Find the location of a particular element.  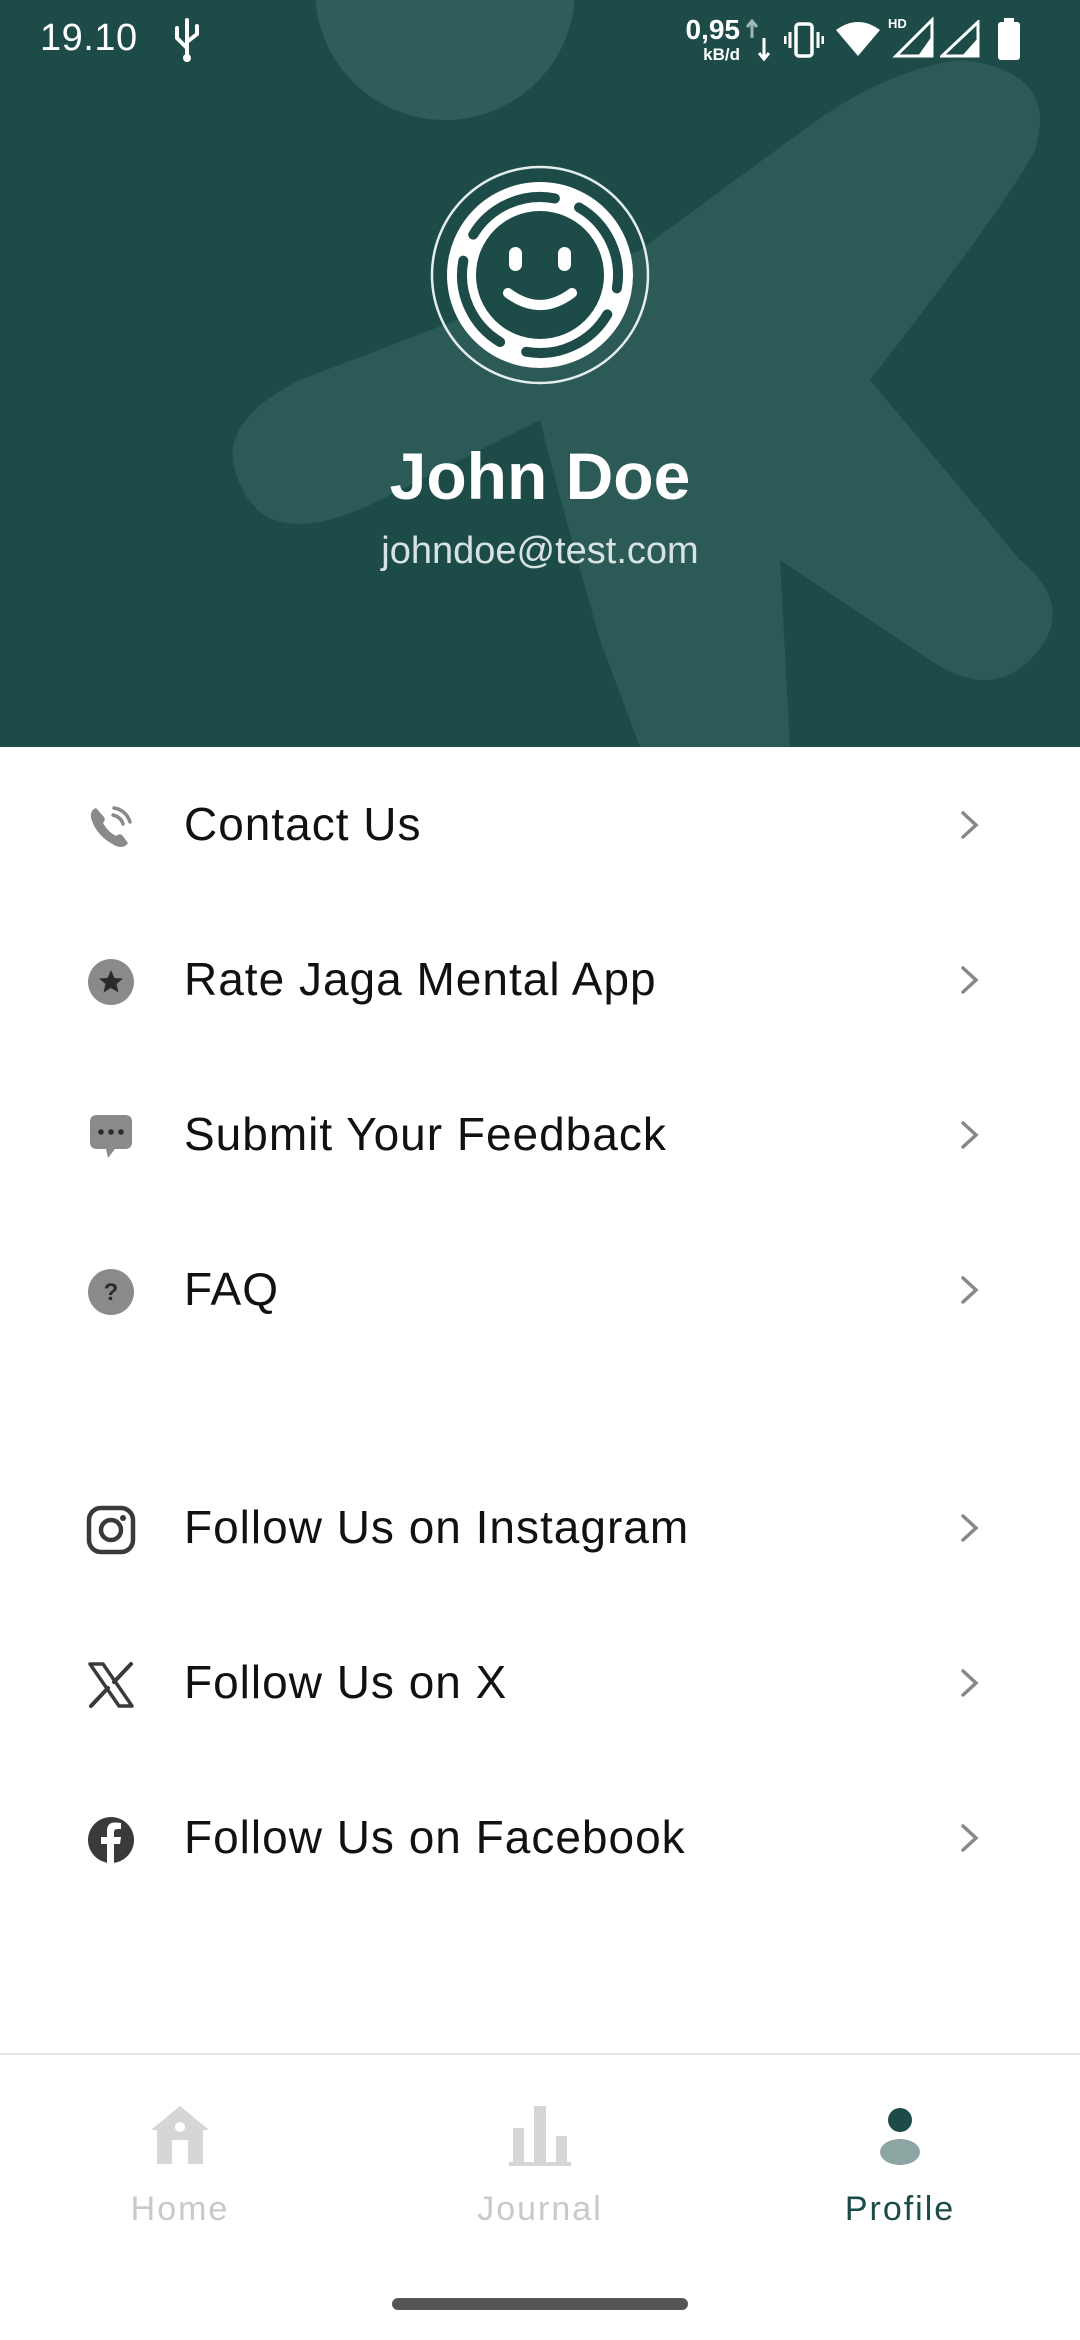

menu-item-label: Follow Us on X is located at coordinates (346, 1682).